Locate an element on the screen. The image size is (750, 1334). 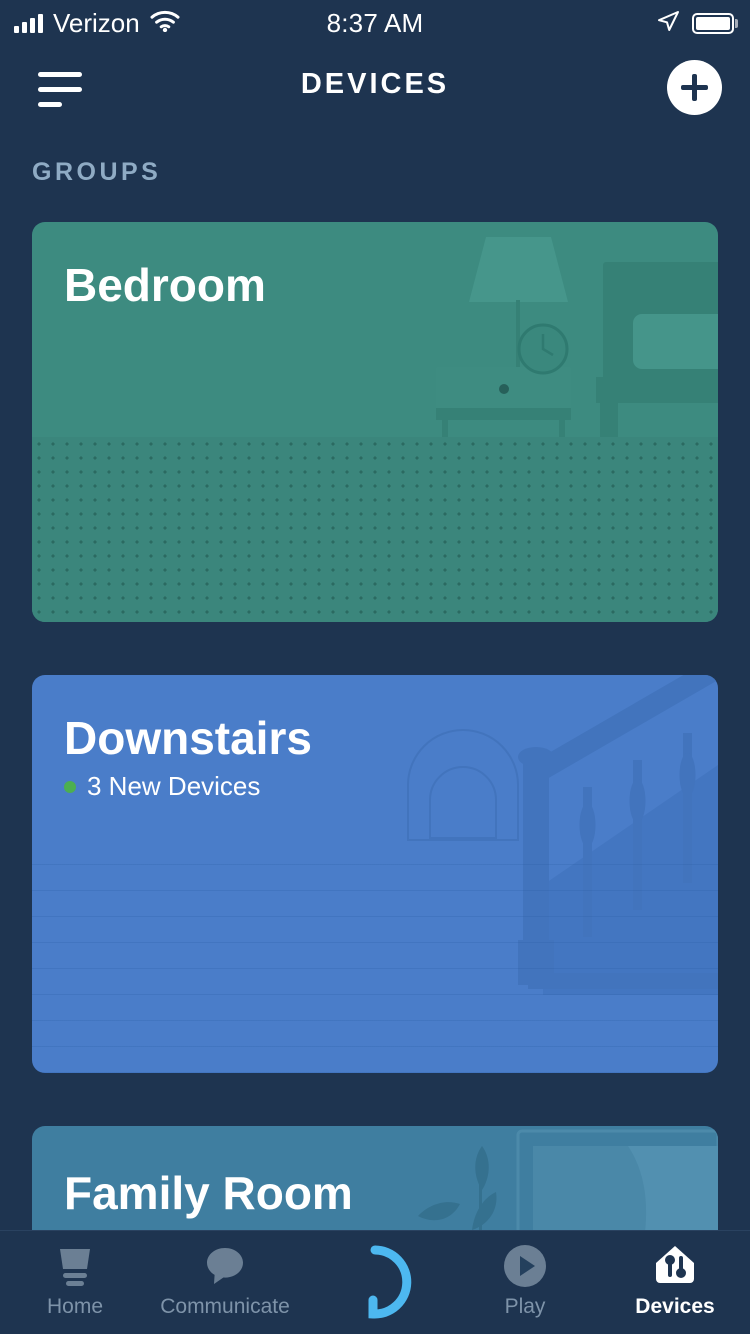
status-bar: Verizon 8:37 AM is located at coordinates (375, 23).